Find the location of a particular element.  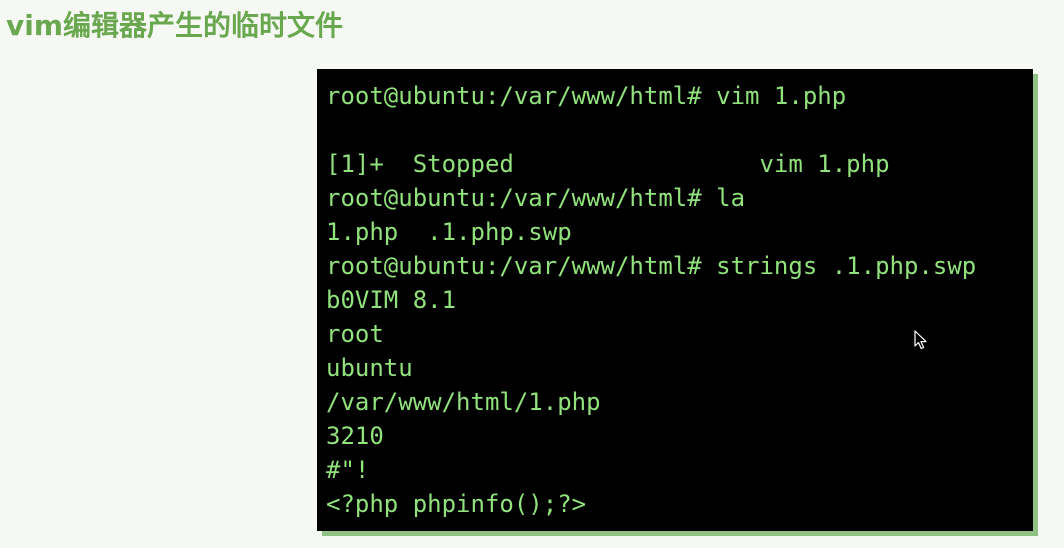

terminal-line-output: <?php phpinfo();?> is located at coordinates (456, 504).